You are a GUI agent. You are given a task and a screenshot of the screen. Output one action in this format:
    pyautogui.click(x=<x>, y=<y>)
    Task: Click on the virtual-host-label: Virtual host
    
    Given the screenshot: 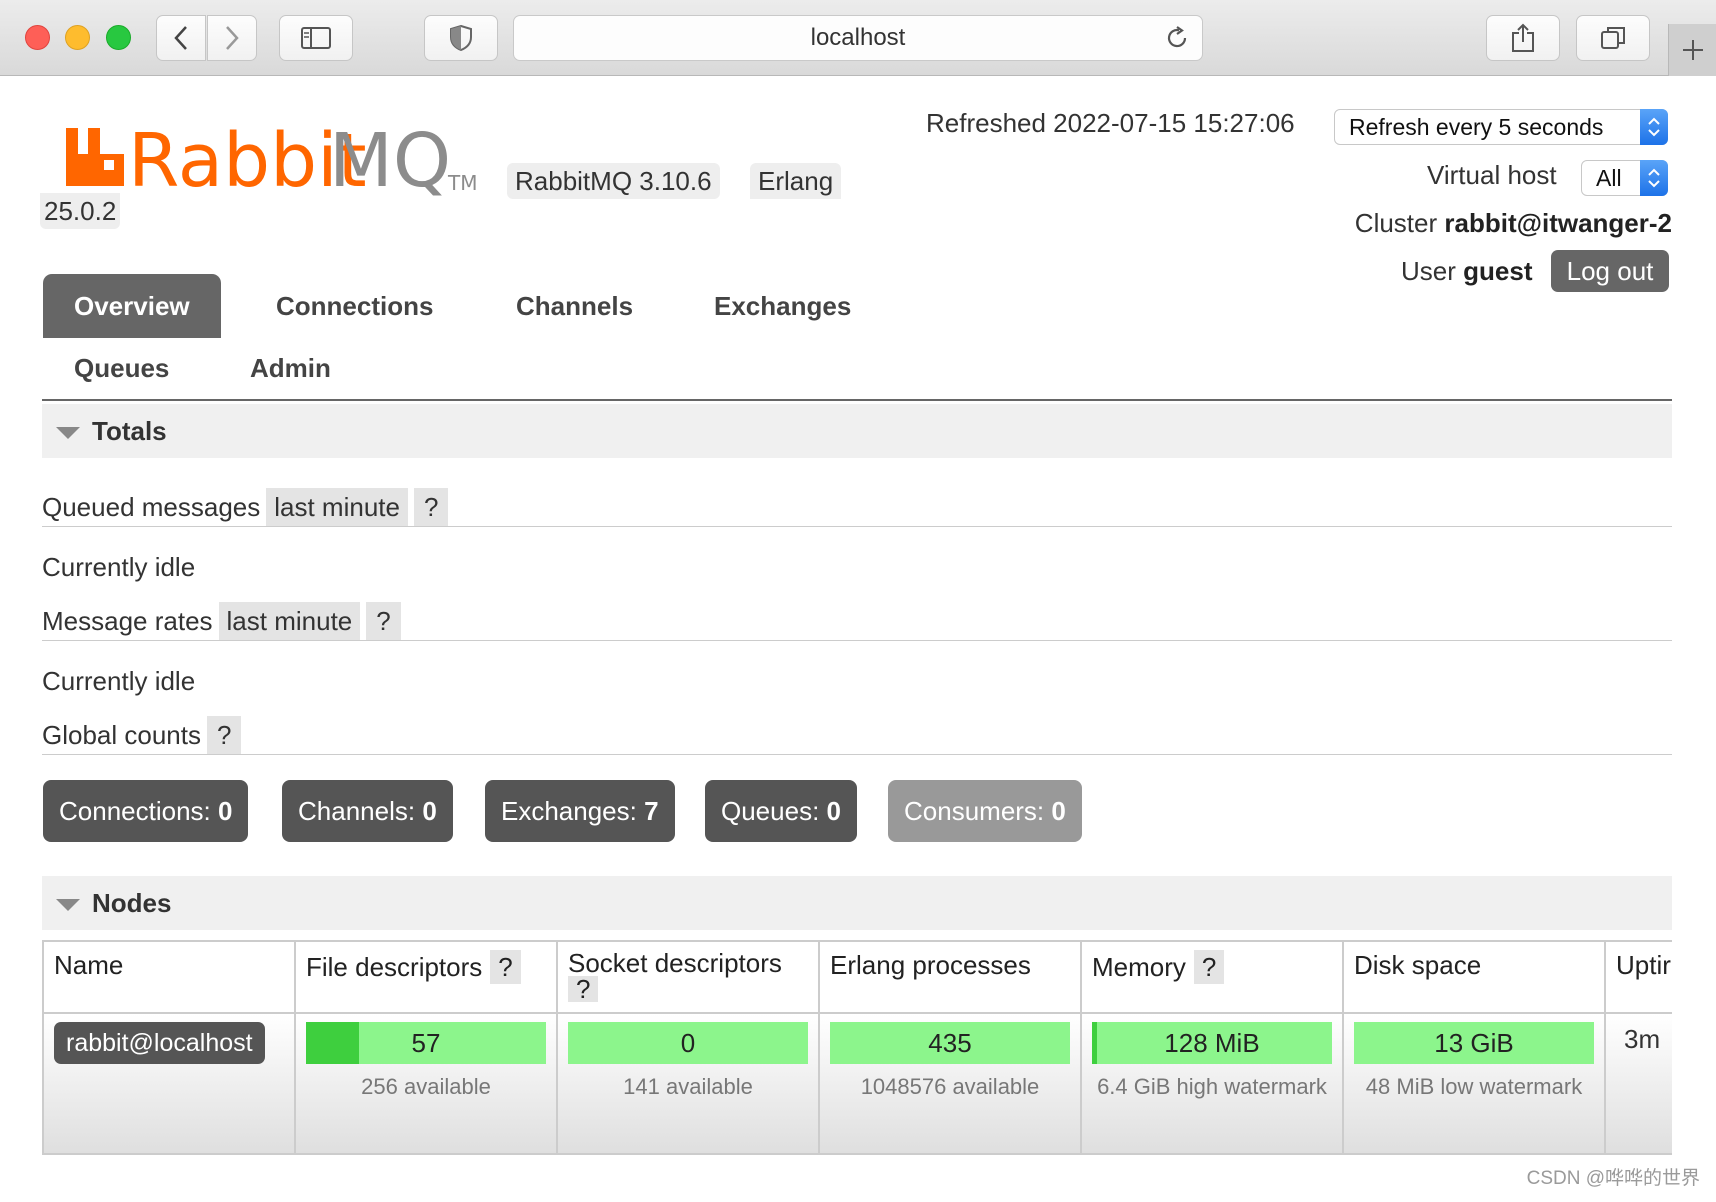 What is the action you would take?
    pyautogui.click(x=1492, y=175)
    